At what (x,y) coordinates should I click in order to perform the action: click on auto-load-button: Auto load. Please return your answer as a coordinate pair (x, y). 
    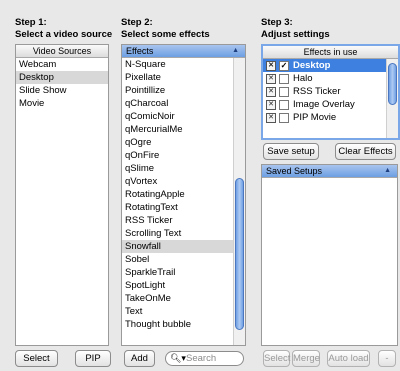
    Looking at the image, I should click on (348, 358).